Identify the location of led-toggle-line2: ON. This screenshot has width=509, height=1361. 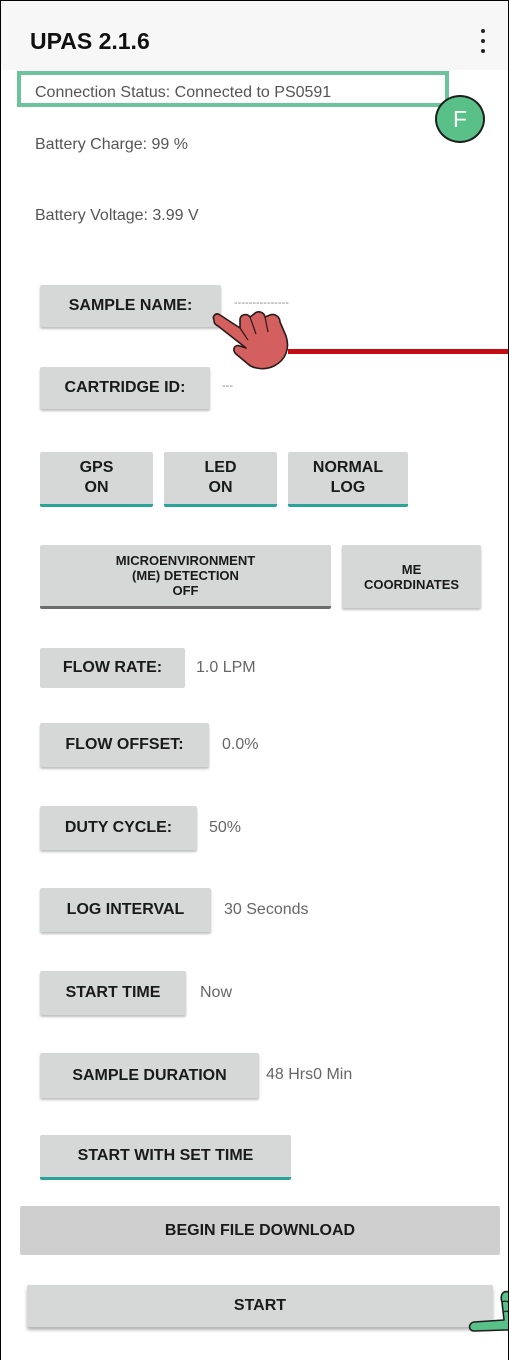
(220, 487).